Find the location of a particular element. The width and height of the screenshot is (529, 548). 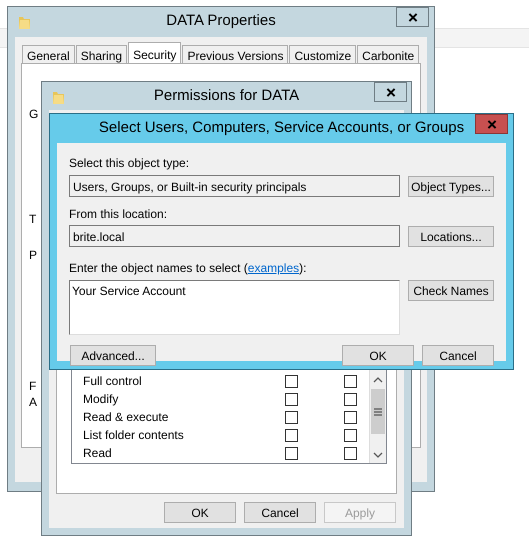

tab: Previous Versions is located at coordinates (235, 54).